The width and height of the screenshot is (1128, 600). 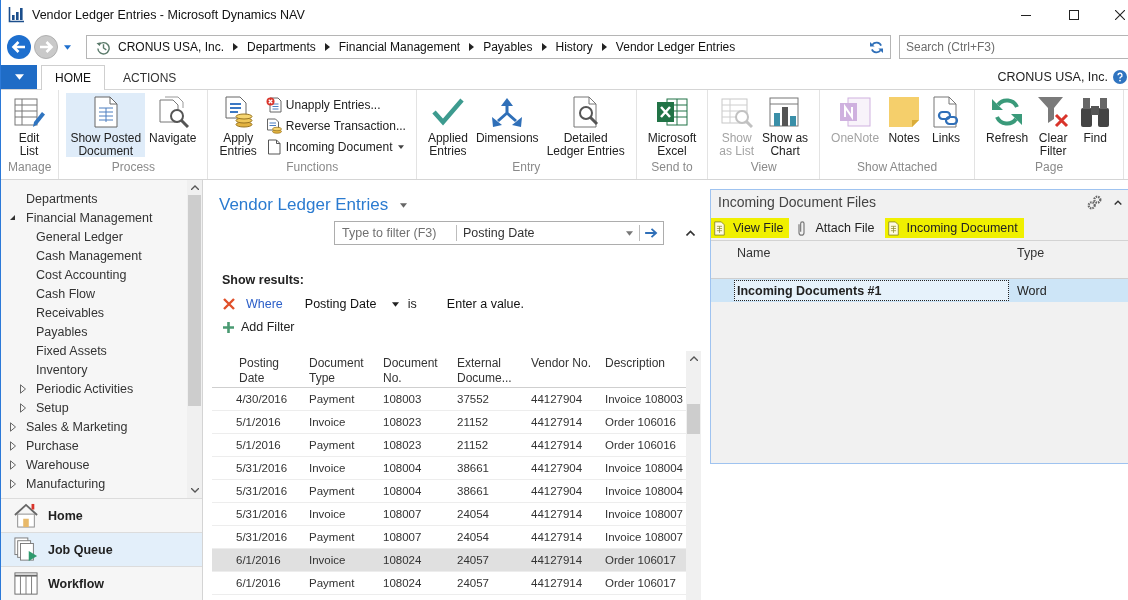 I want to click on breadcrumb-link: Vendor Ledger Entries, so click(x=675, y=47).